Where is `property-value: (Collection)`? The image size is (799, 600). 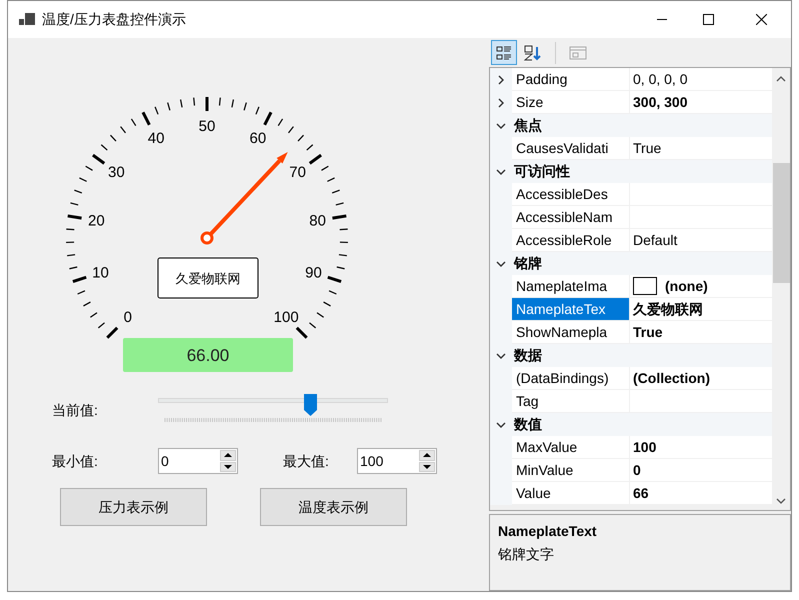 property-value: (Collection) is located at coordinates (671, 378).